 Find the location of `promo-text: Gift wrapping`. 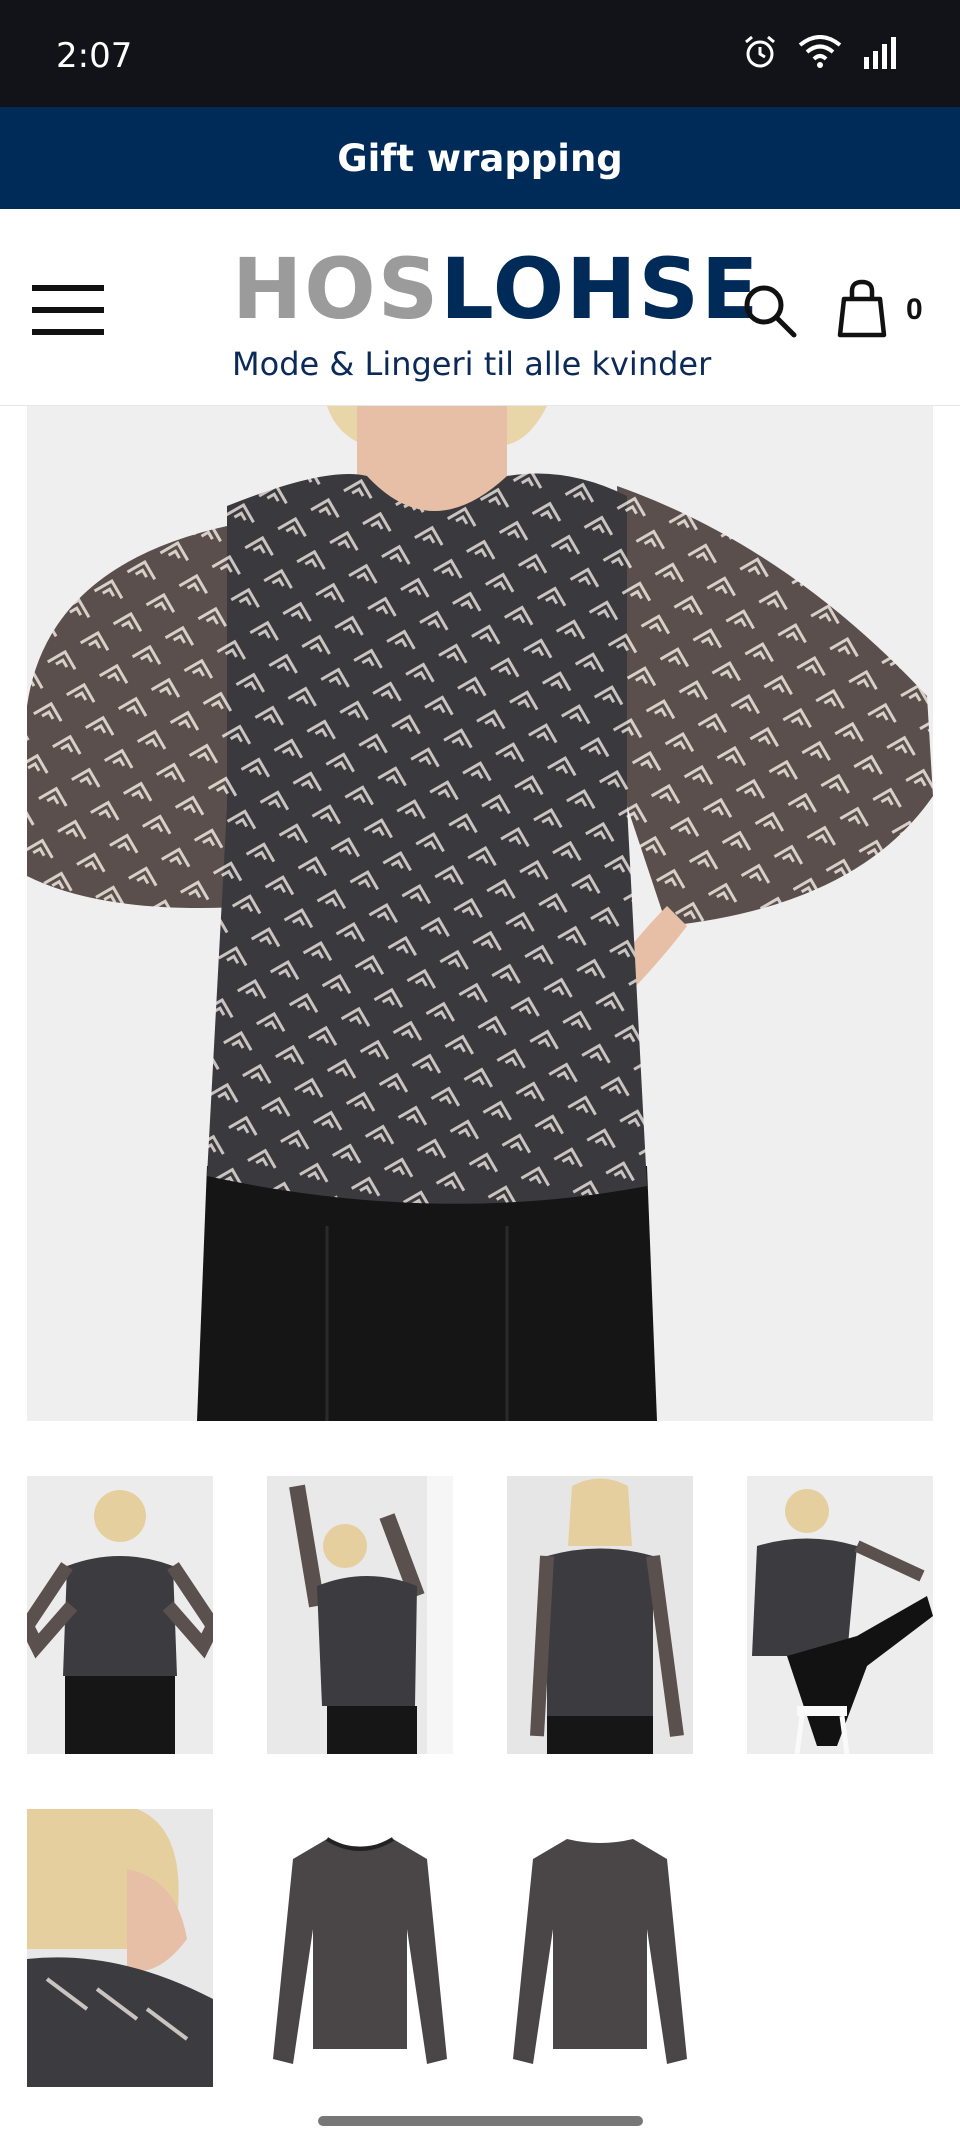

promo-text: Gift wrapping is located at coordinates (480, 158).